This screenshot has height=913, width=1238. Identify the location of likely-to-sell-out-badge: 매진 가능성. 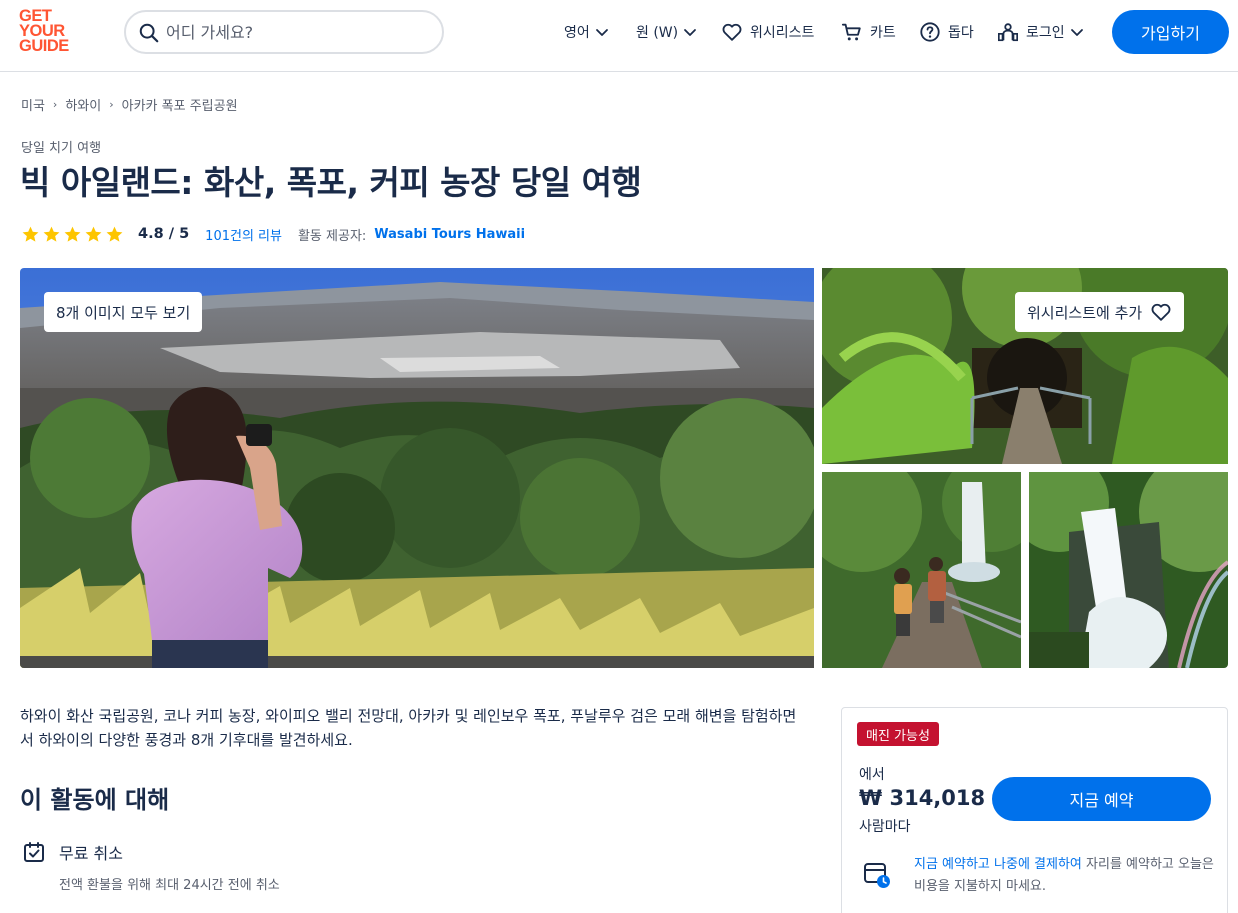
(898, 734).